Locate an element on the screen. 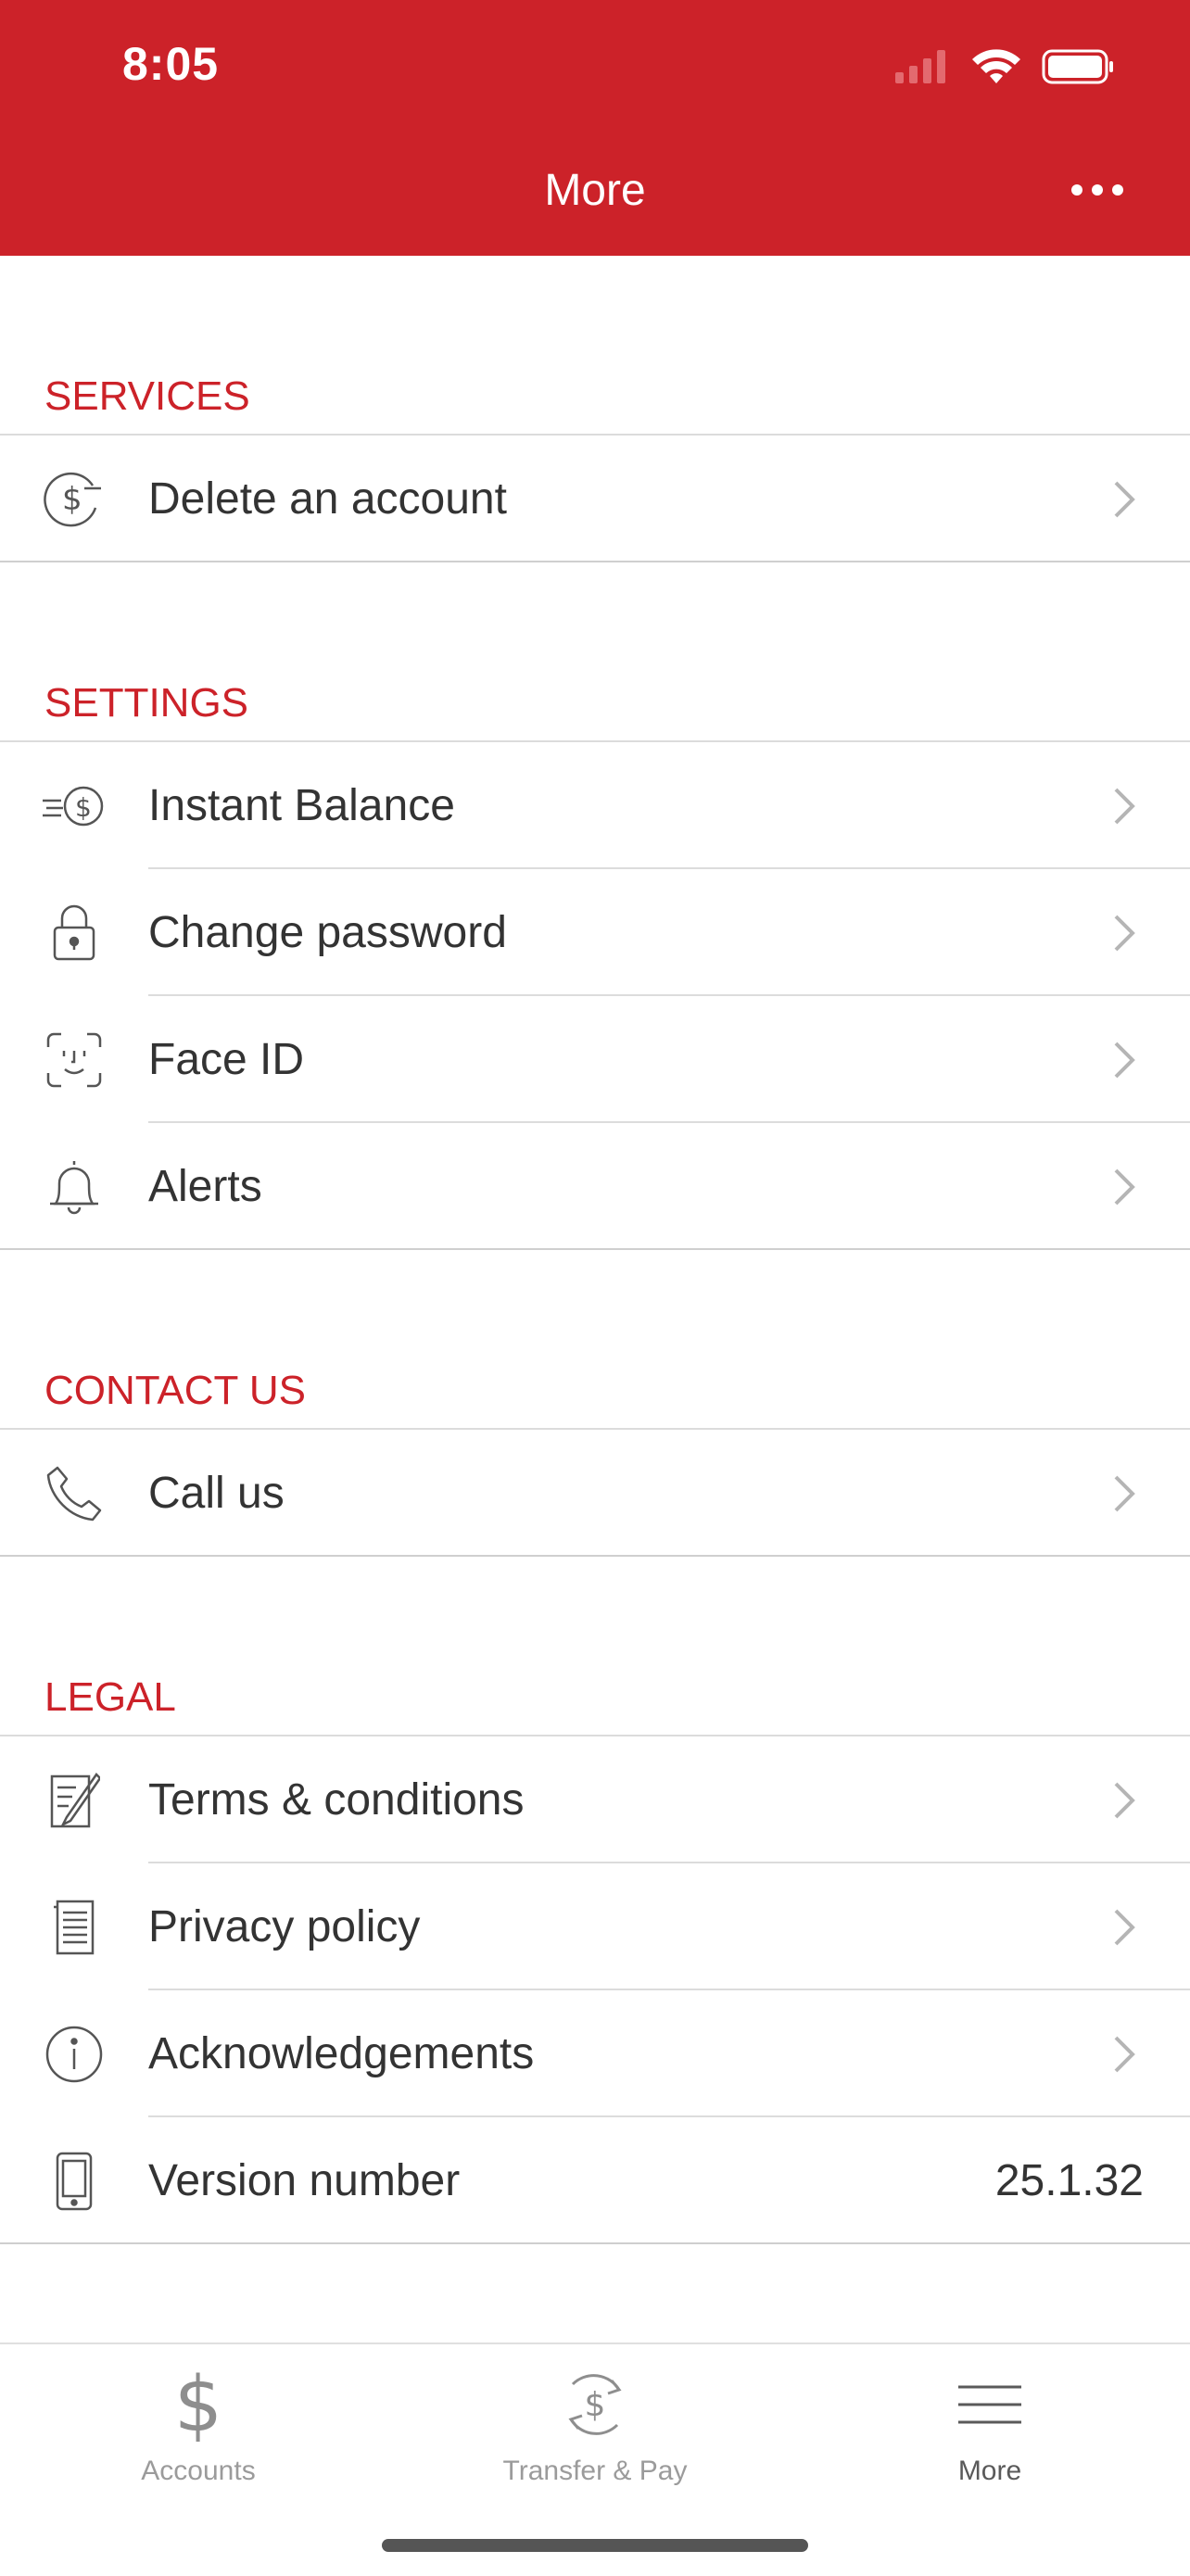 This screenshot has height=2576, width=1190. hamburger-menu-icon is located at coordinates (990, 2404).